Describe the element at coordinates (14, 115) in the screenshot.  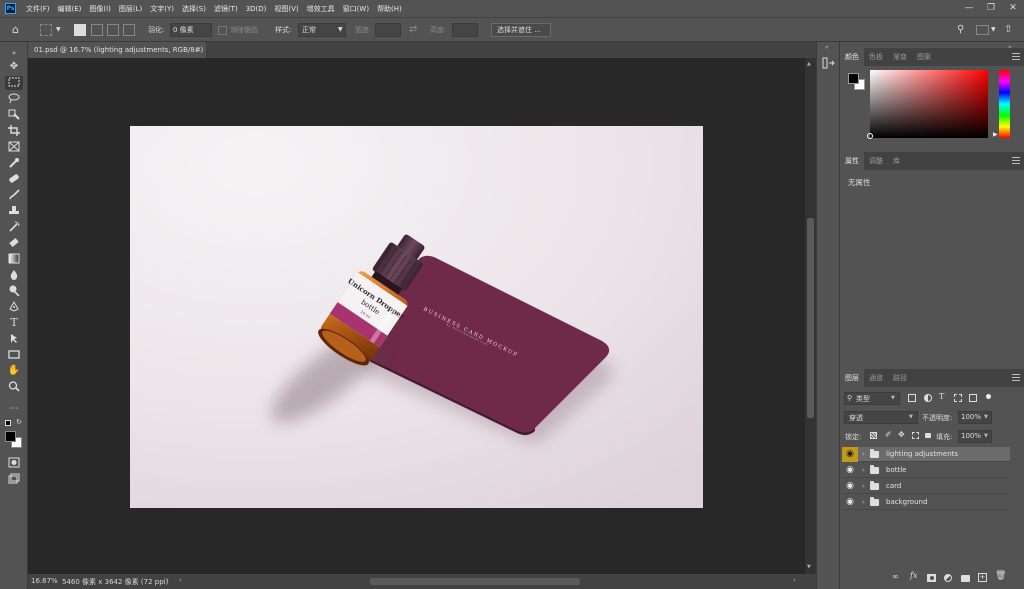
I see `object-select-tool-icon` at that location.